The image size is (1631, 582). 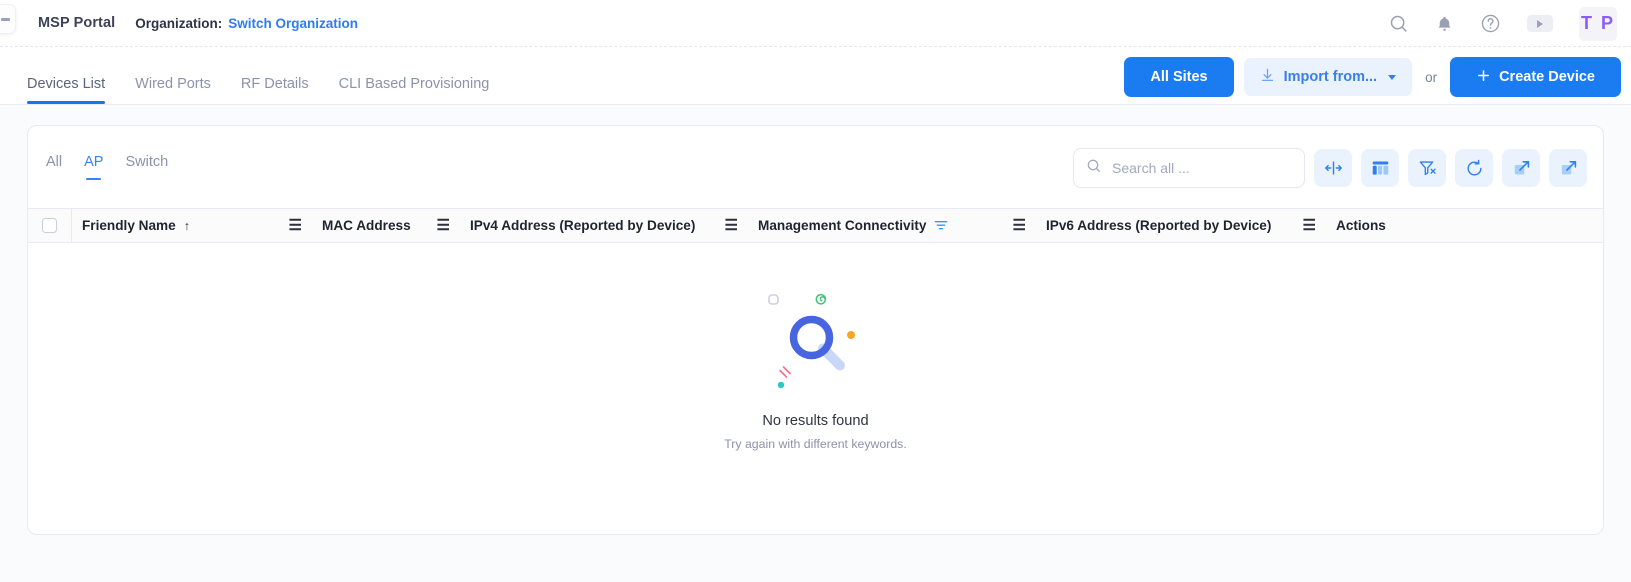 I want to click on column-label: Friendly Name, so click(x=129, y=225).